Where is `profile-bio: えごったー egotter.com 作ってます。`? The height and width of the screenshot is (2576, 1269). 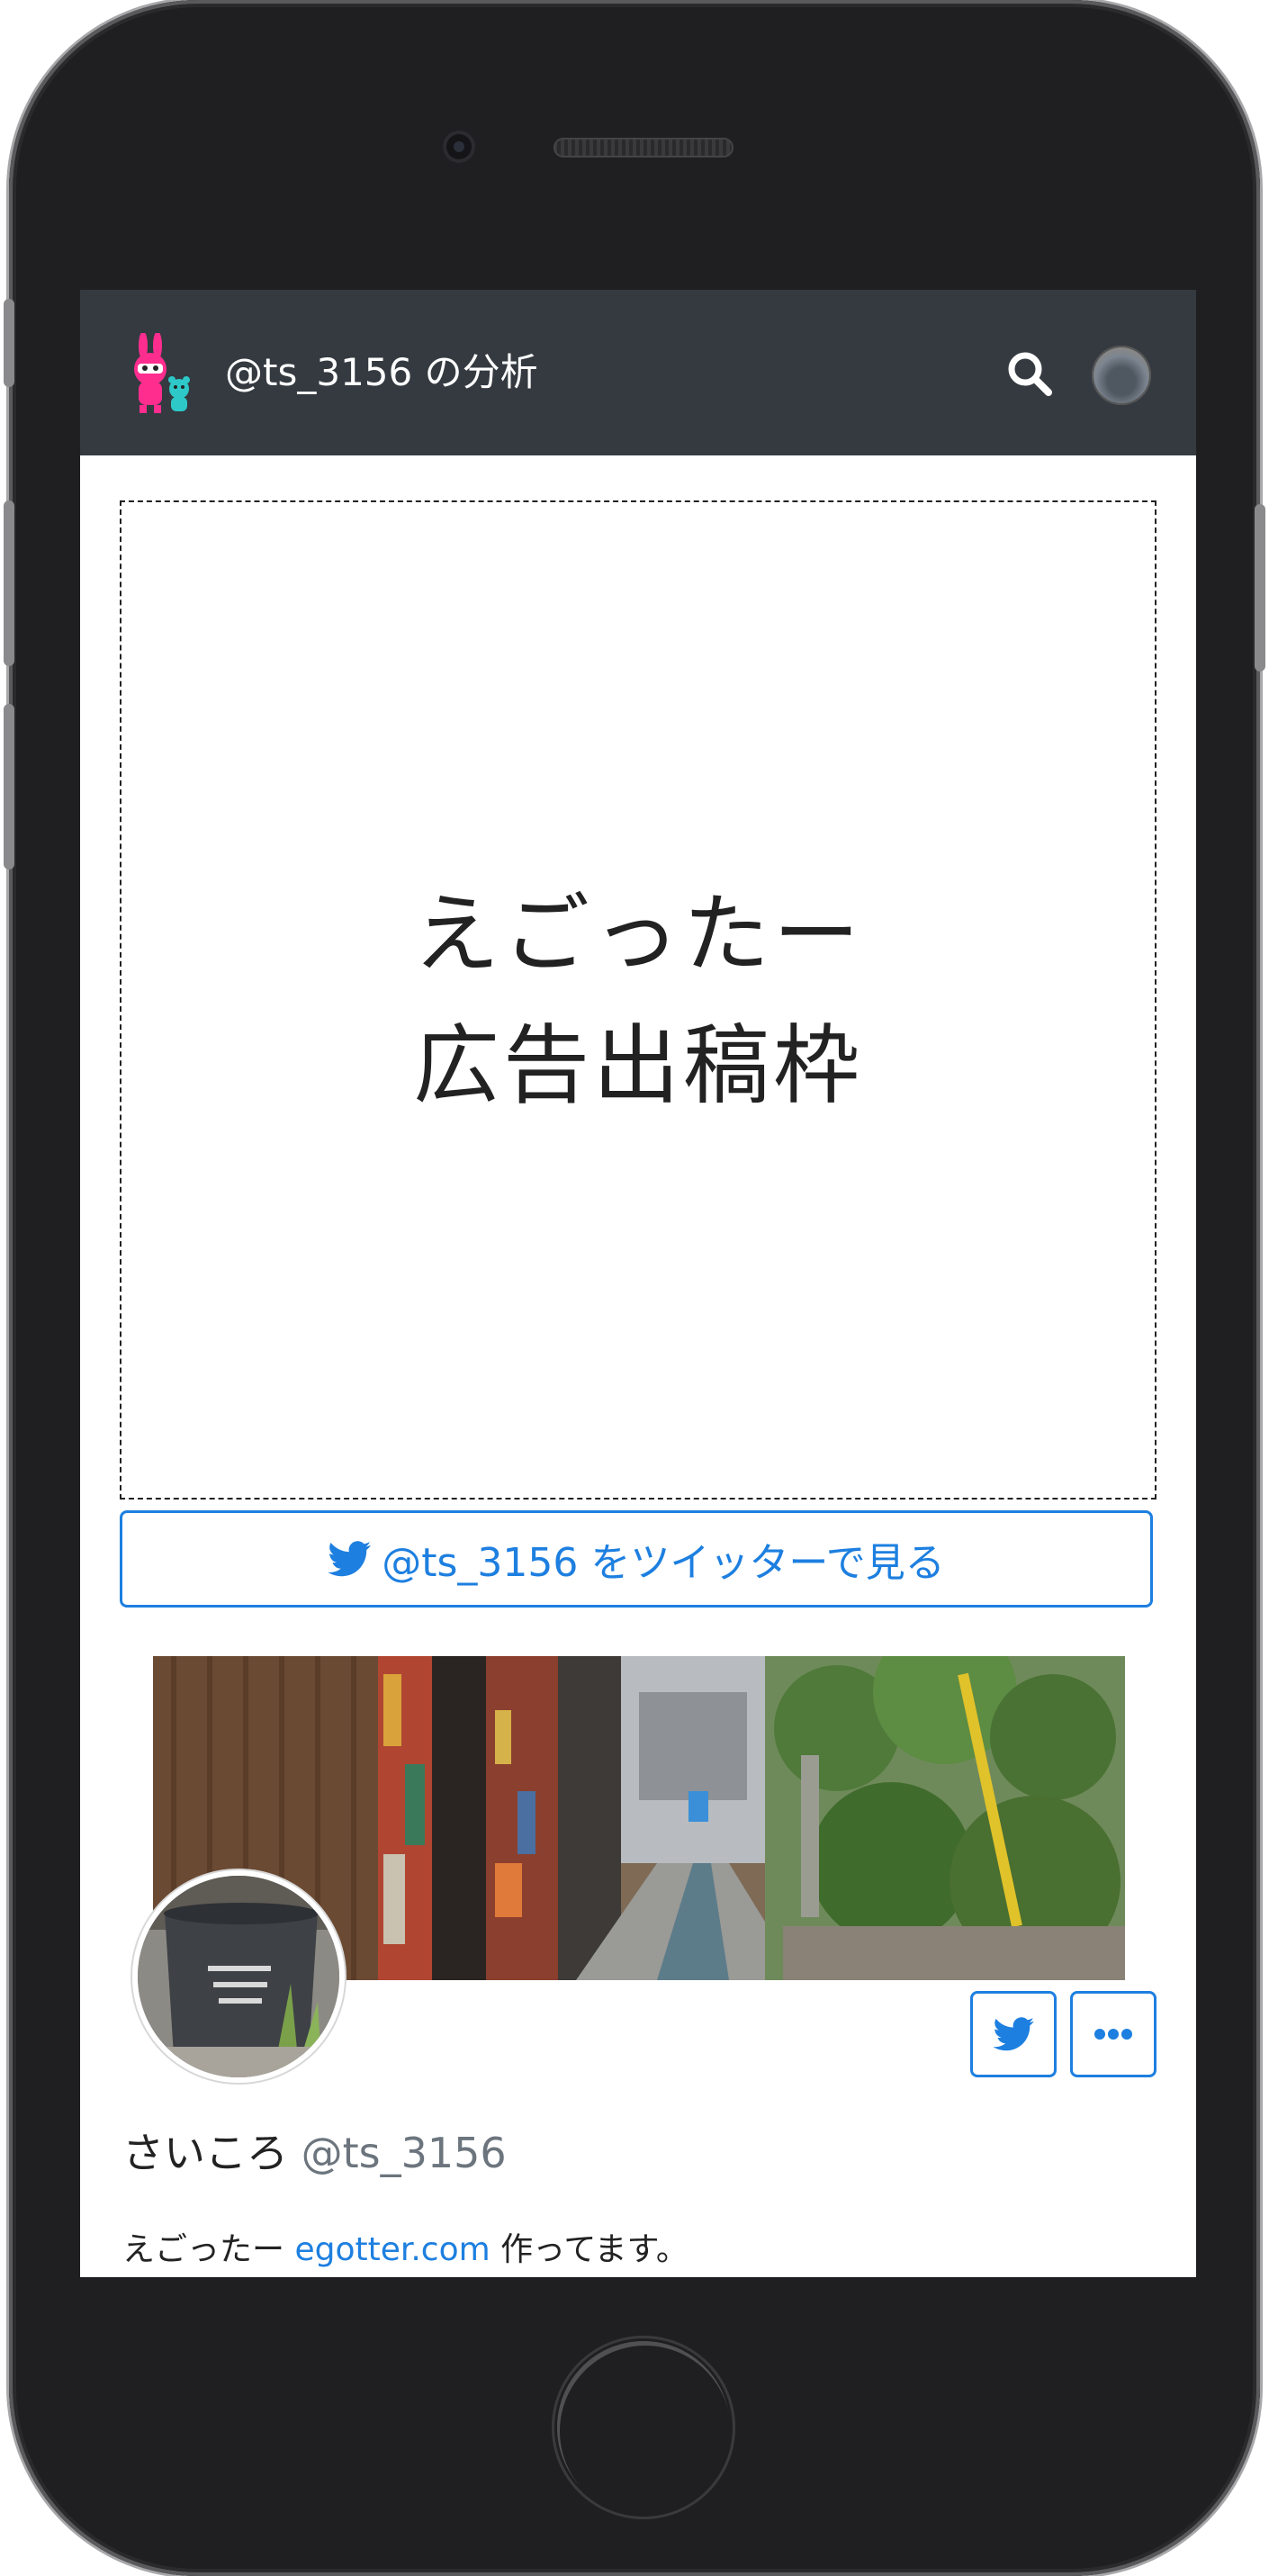 profile-bio: えごったー egotter.com 作ってます。 is located at coordinates (405, 2246).